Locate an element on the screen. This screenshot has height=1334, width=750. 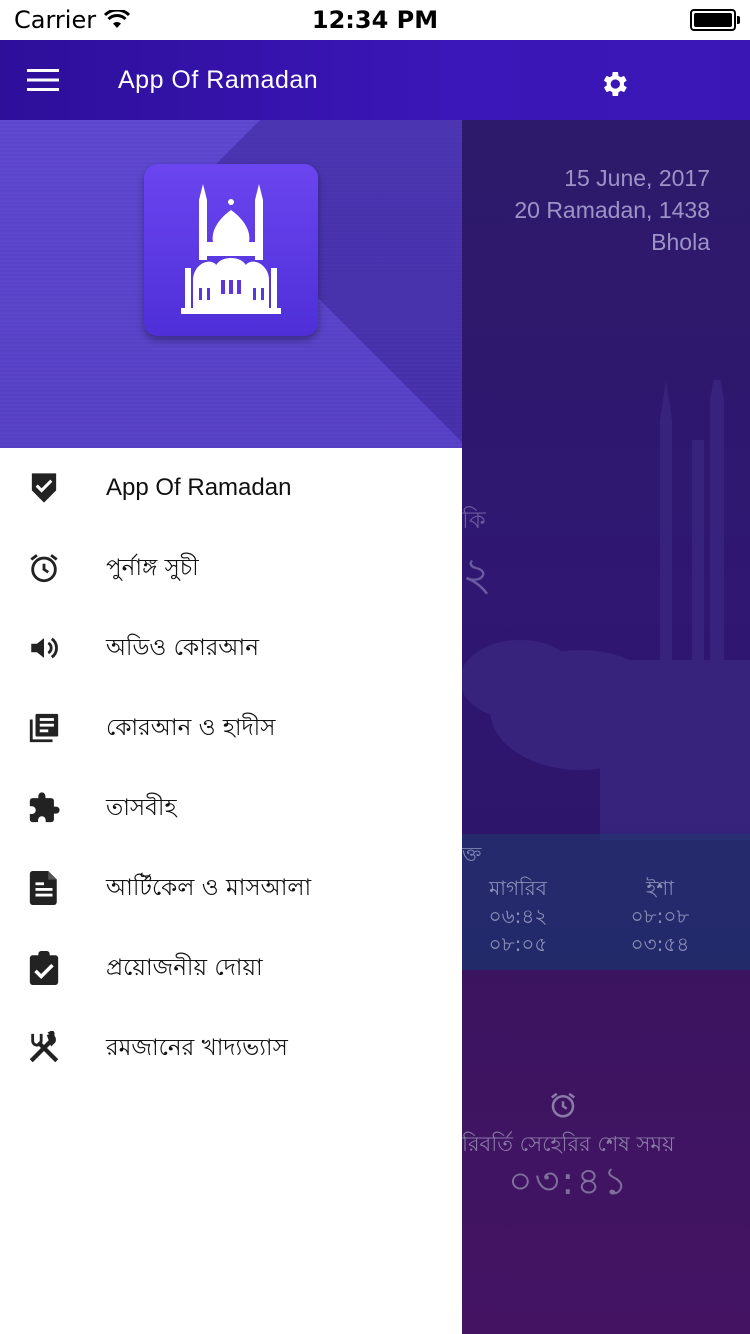
drawer-item-label: আর্টিকেল ও মাসআলা is located at coordinates (209, 887).